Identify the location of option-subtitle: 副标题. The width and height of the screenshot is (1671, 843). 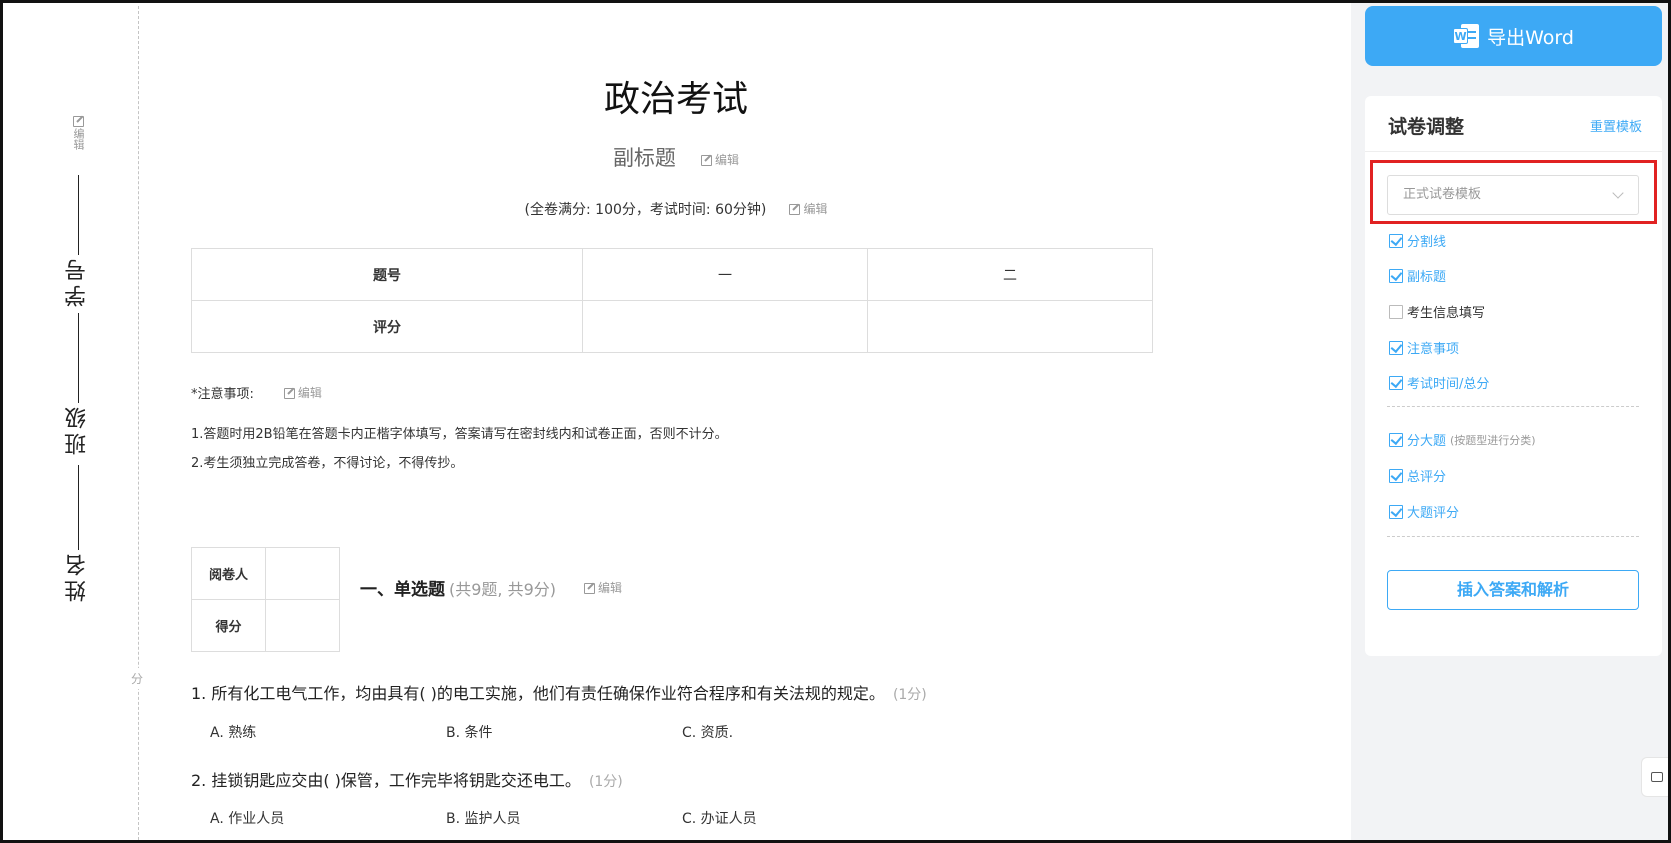
(1417, 275).